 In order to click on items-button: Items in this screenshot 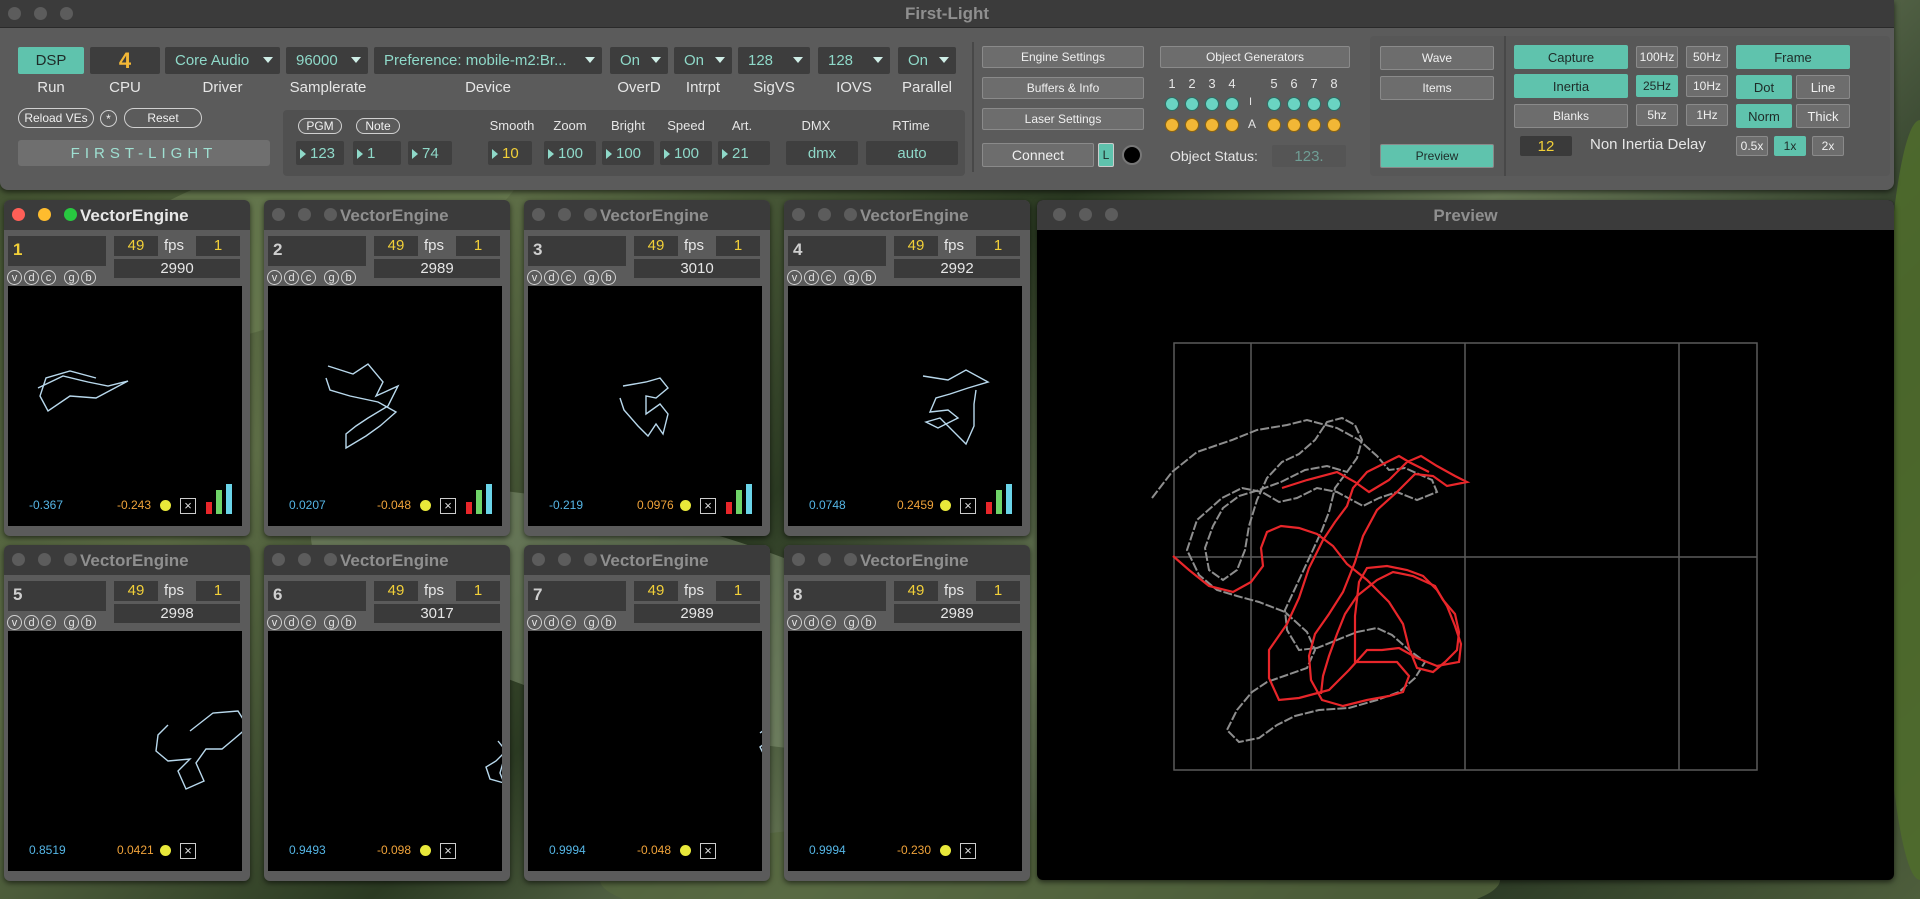, I will do `click(1437, 88)`.